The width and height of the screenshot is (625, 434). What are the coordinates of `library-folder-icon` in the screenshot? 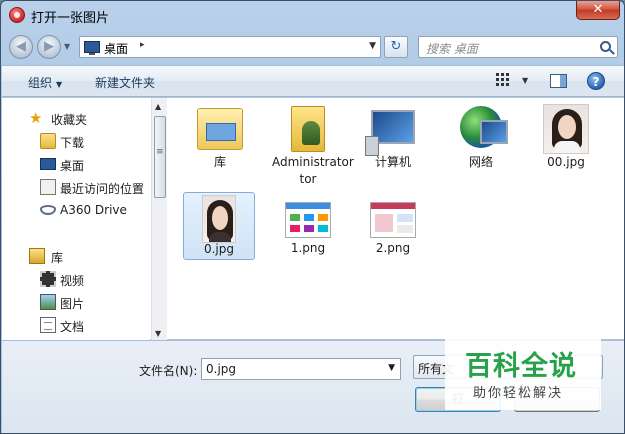 It's located at (220, 129).